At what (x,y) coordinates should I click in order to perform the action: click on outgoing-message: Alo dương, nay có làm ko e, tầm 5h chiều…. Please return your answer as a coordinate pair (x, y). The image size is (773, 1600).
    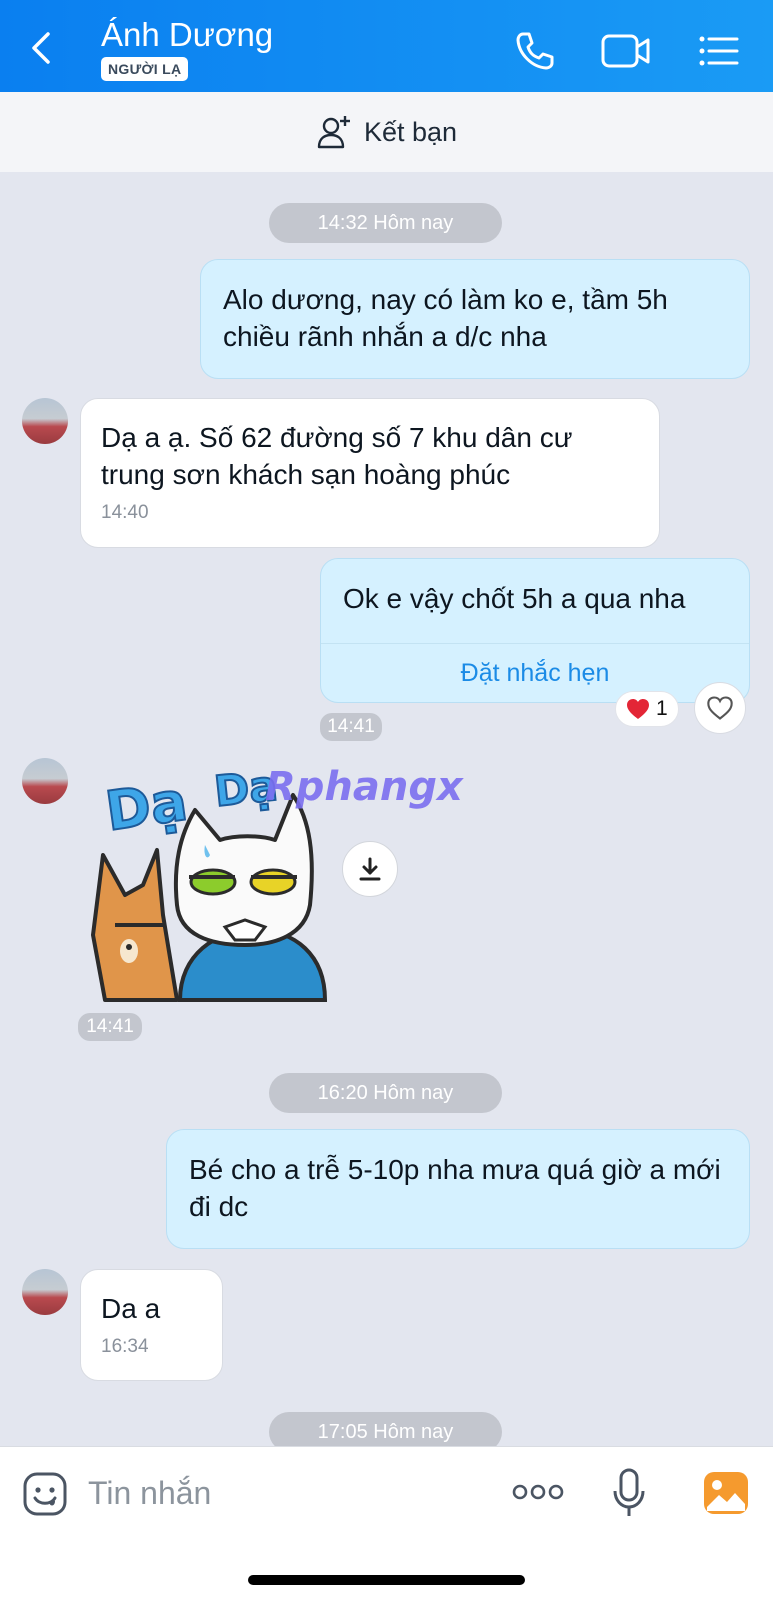
    Looking at the image, I should click on (475, 319).